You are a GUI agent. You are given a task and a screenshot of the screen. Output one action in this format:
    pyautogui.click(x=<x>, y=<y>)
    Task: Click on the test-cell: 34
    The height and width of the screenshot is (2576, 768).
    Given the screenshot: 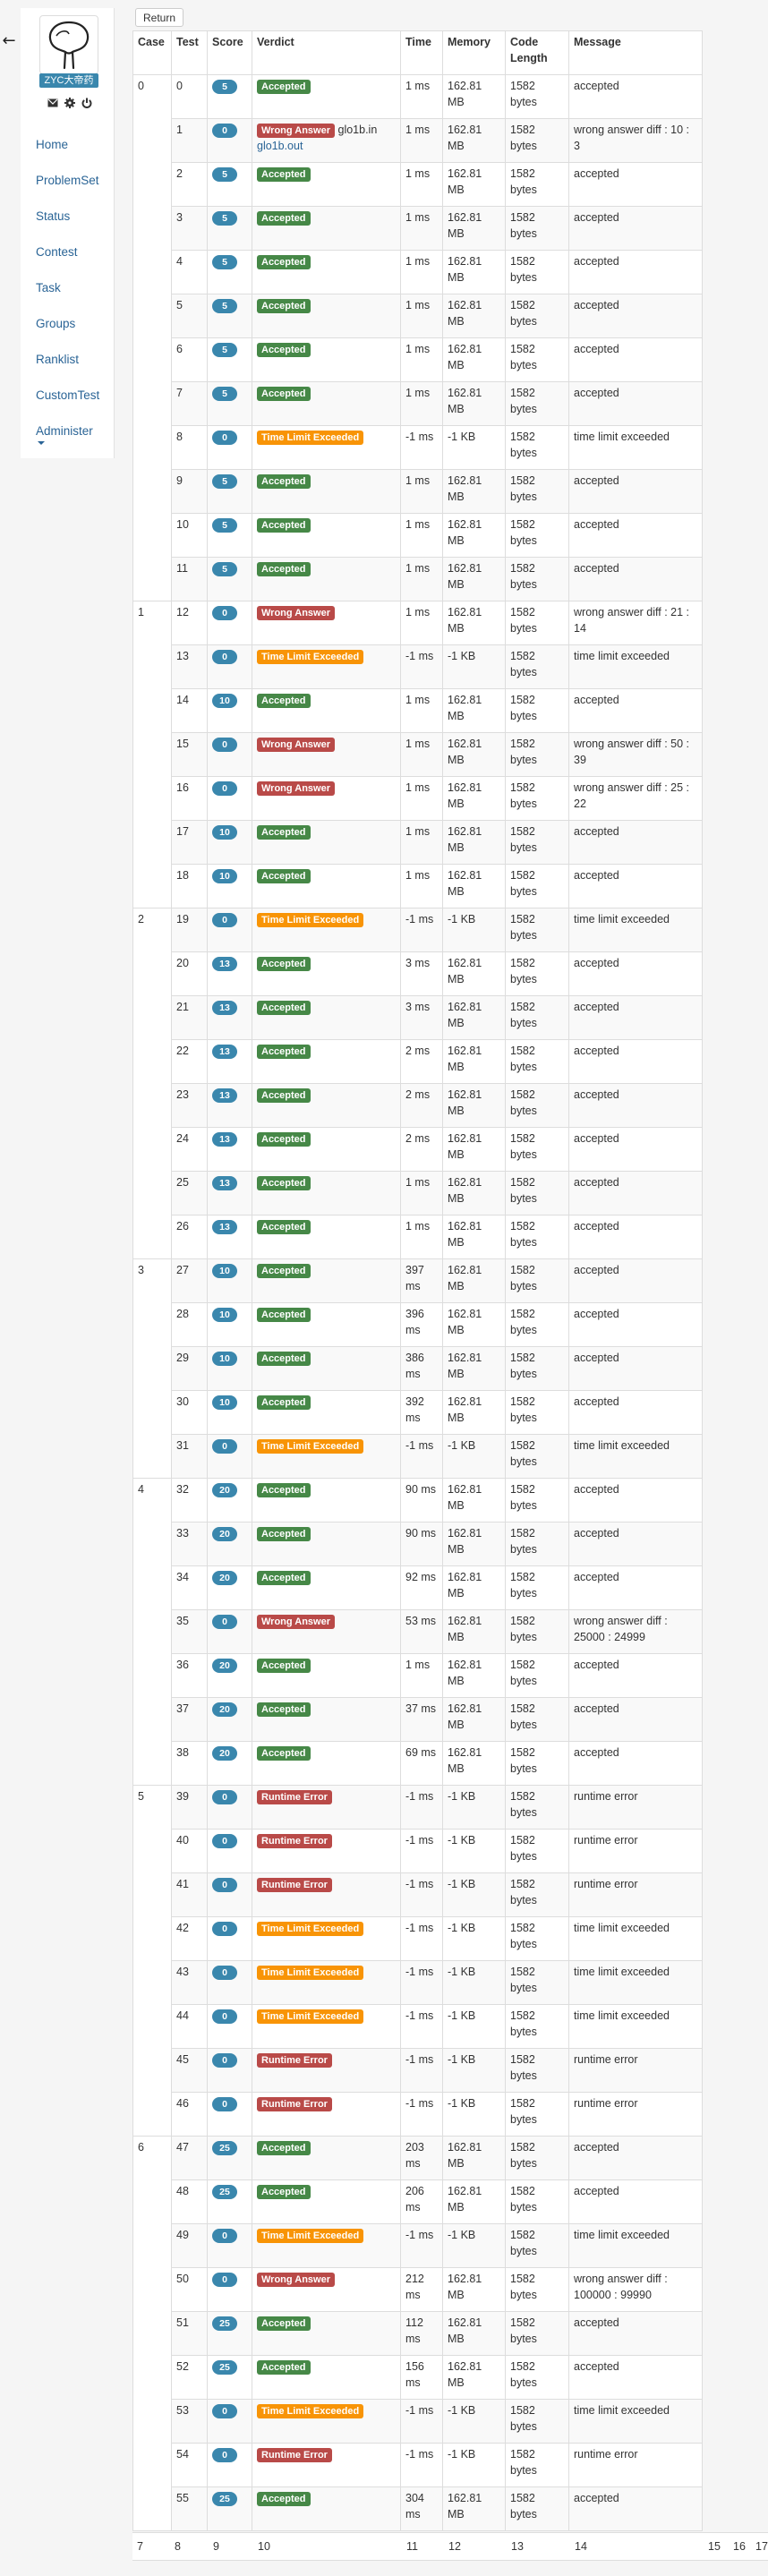 What is the action you would take?
    pyautogui.click(x=189, y=1587)
    